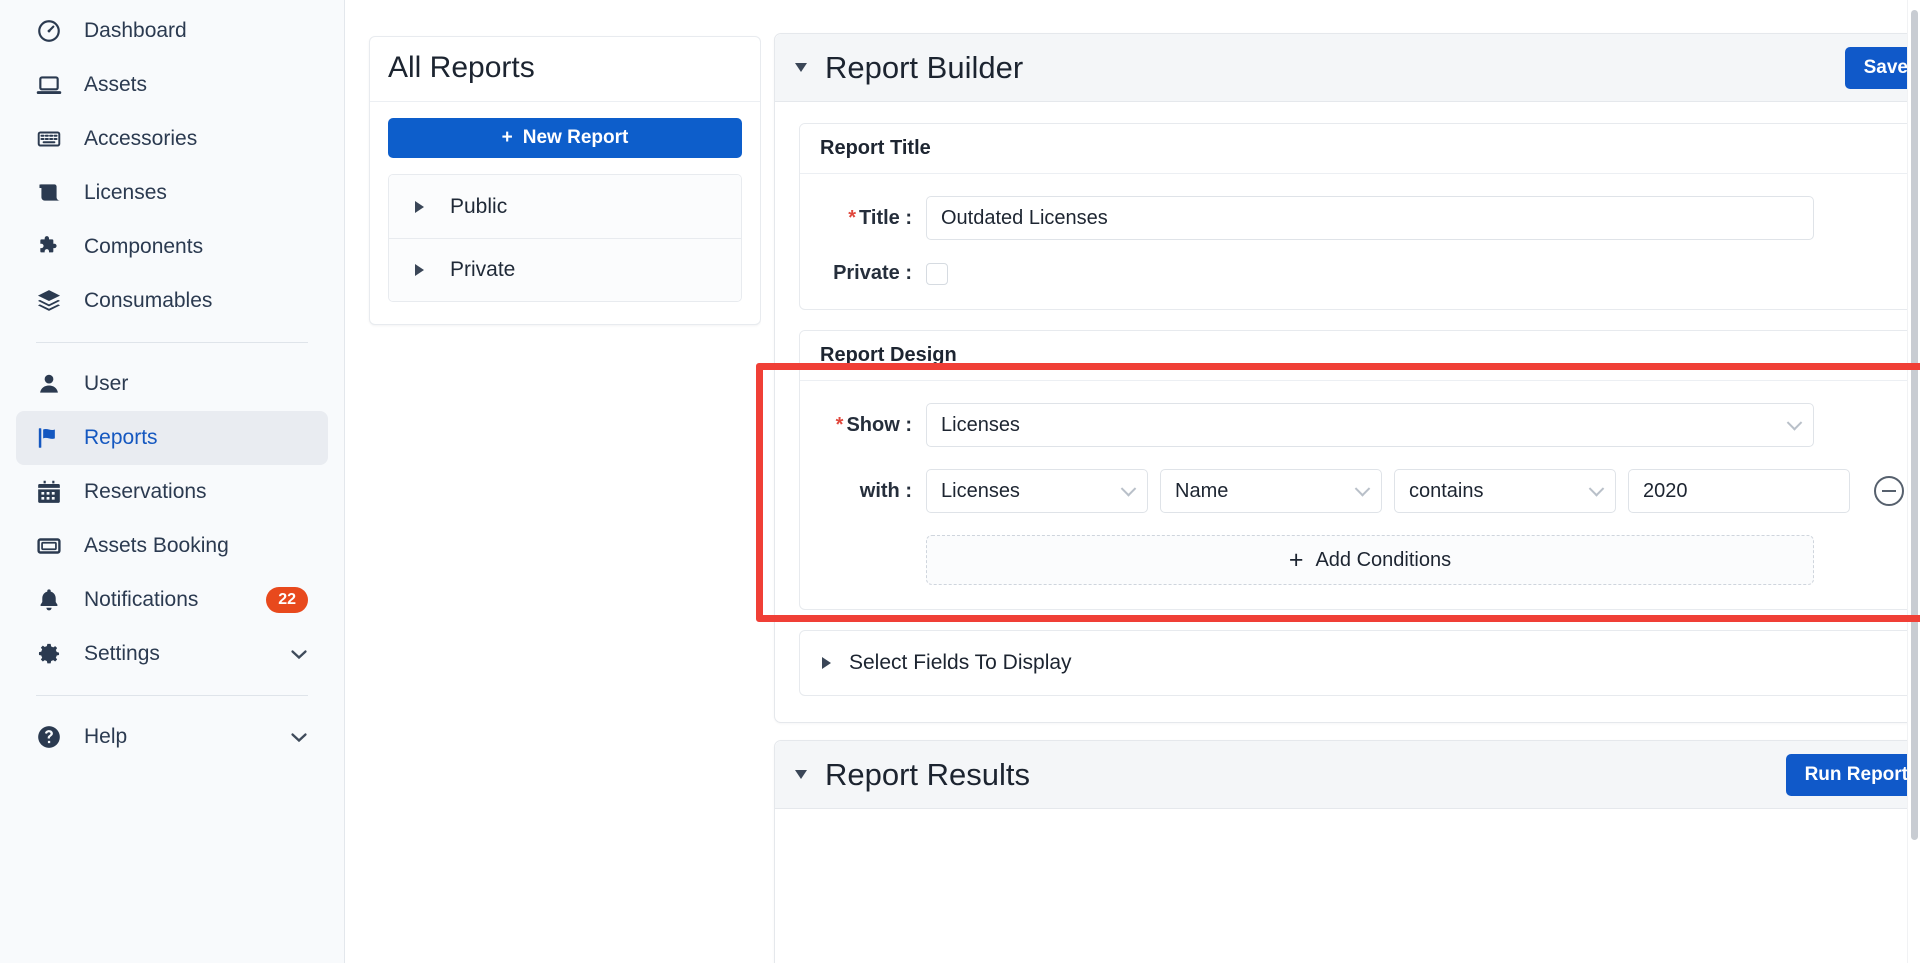 The width and height of the screenshot is (1920, 963). What do you see at coordinates (885, 217) in the screenshot?
I see `title-label-text: Title :` at bounding box center [885, 217].